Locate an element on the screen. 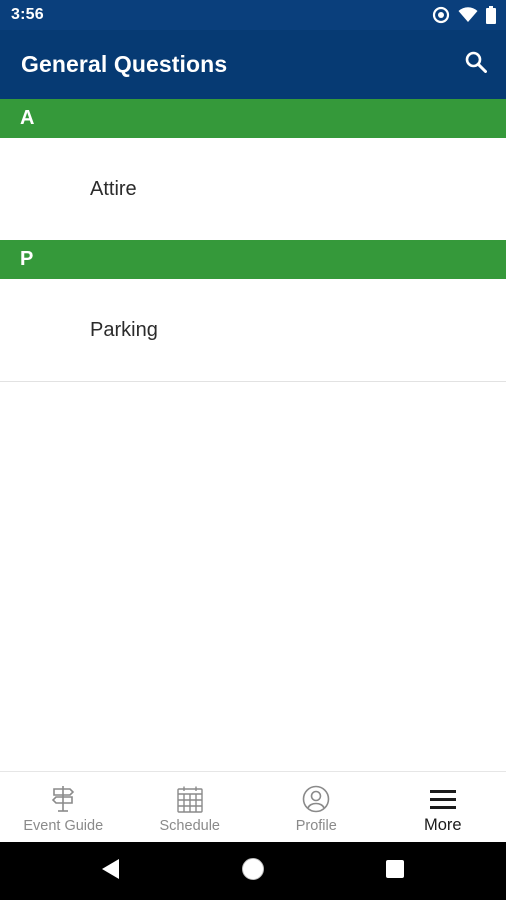 The height and width of the screenshot is (900, 506). data-saver-icon is located at coordinates (441, 15).